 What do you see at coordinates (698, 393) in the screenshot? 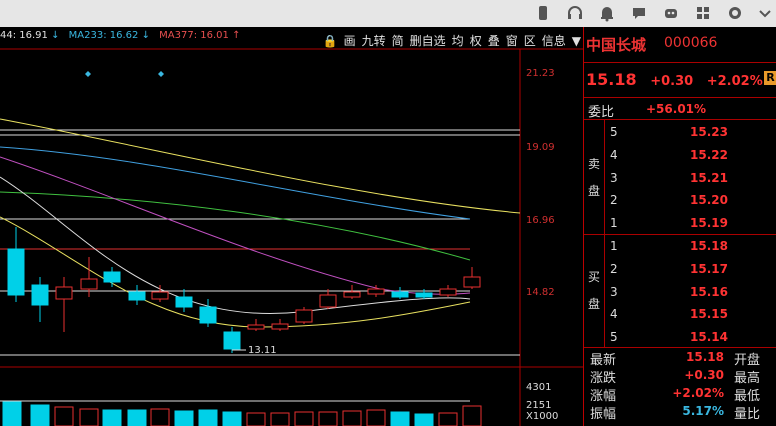
I see `stat-value: +2.02%` at bounding box center [698, 393].